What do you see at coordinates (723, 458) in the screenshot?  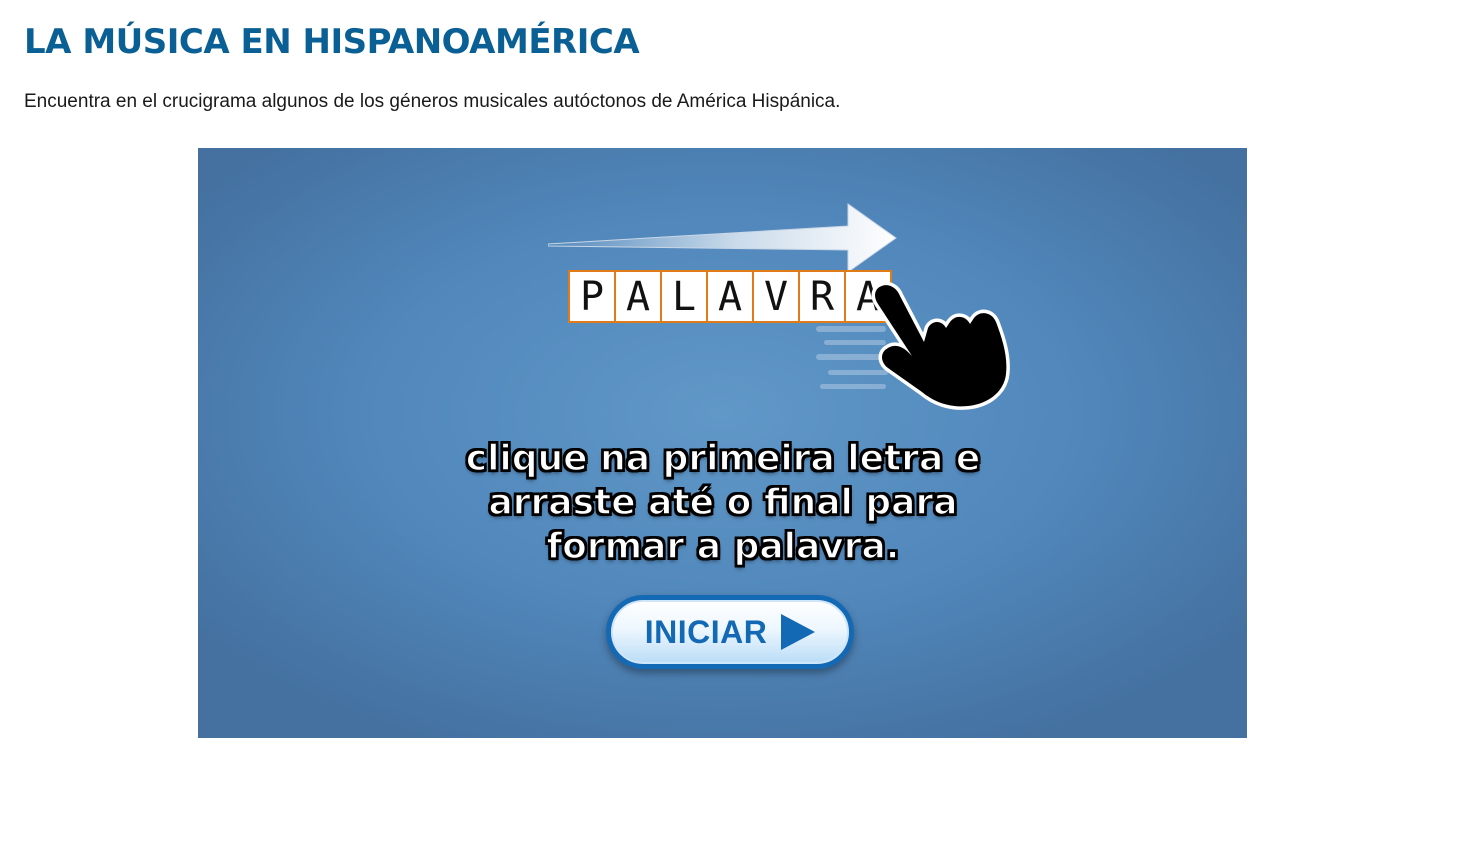 I see `instruction-line: clique na primeira letra e` at bounding box center [723, 458].